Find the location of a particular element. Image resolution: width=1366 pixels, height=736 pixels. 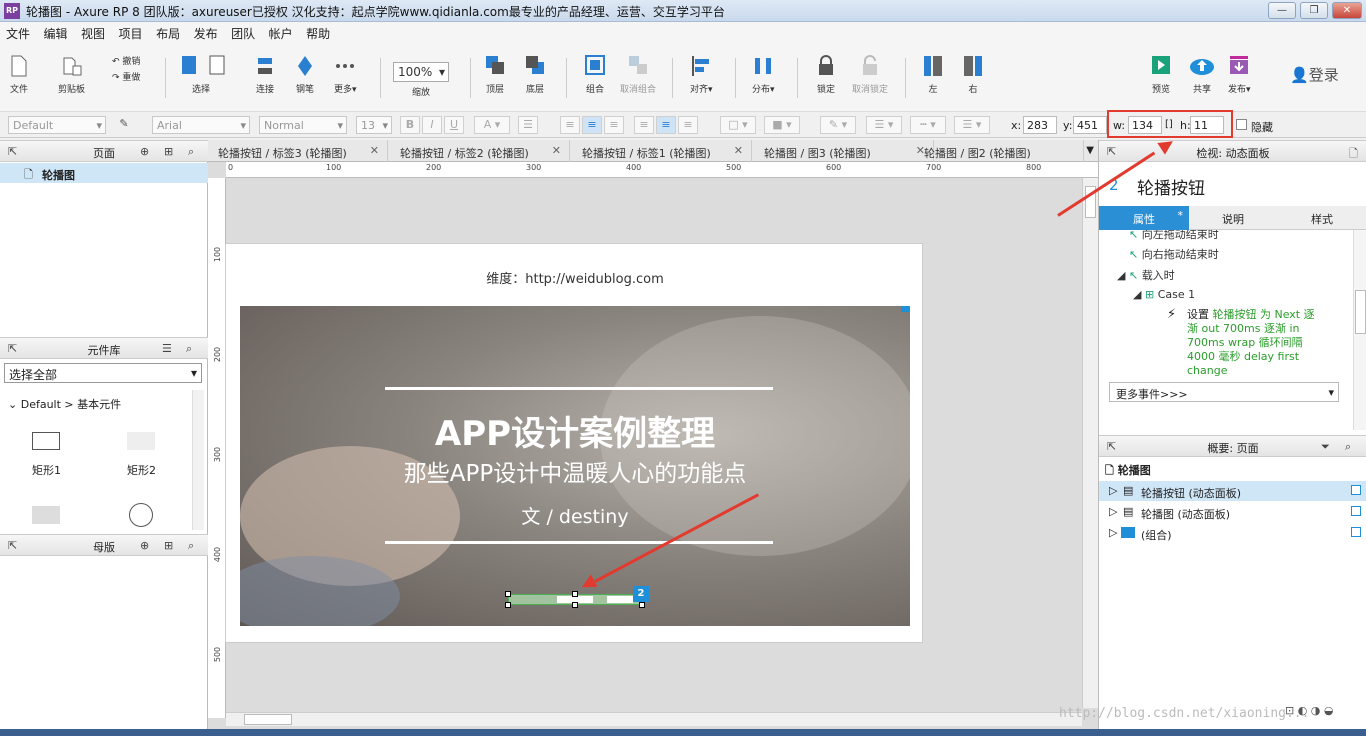

minimize-button: — is located at coordinates (1282, 10).